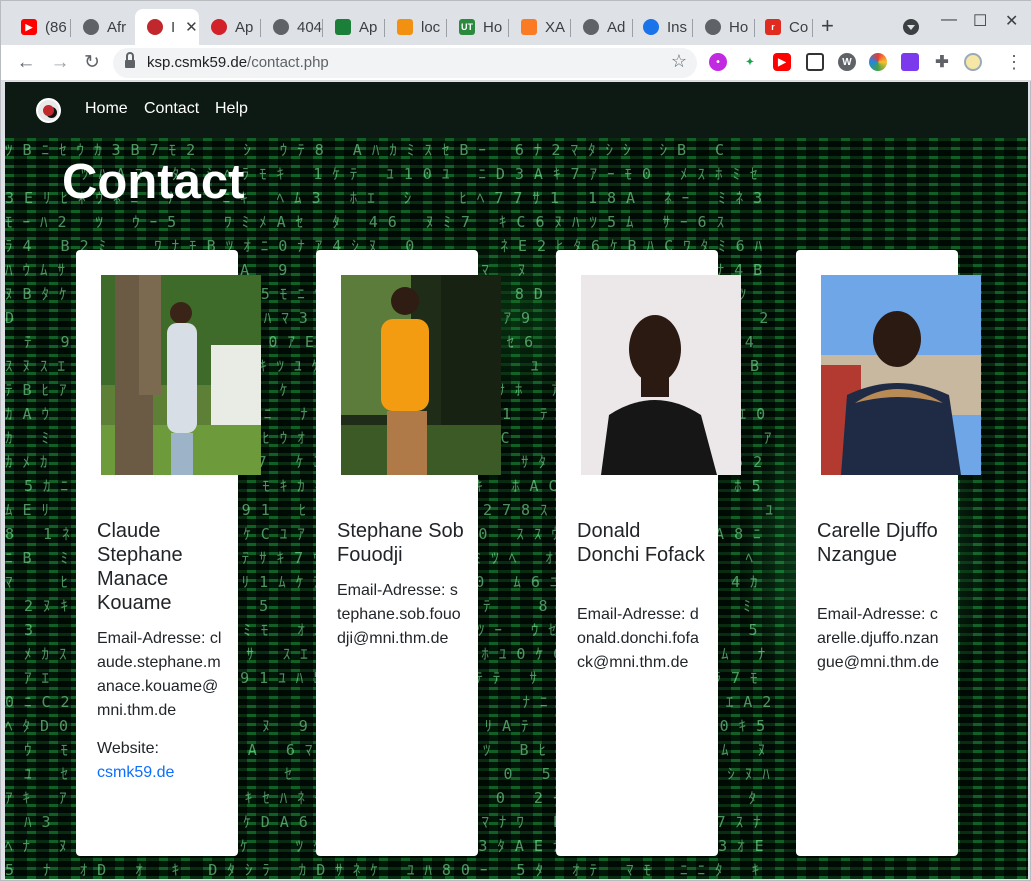 The image size is (1031, 881). I want to click on picture-in-picture-icon, so click(815, 62).